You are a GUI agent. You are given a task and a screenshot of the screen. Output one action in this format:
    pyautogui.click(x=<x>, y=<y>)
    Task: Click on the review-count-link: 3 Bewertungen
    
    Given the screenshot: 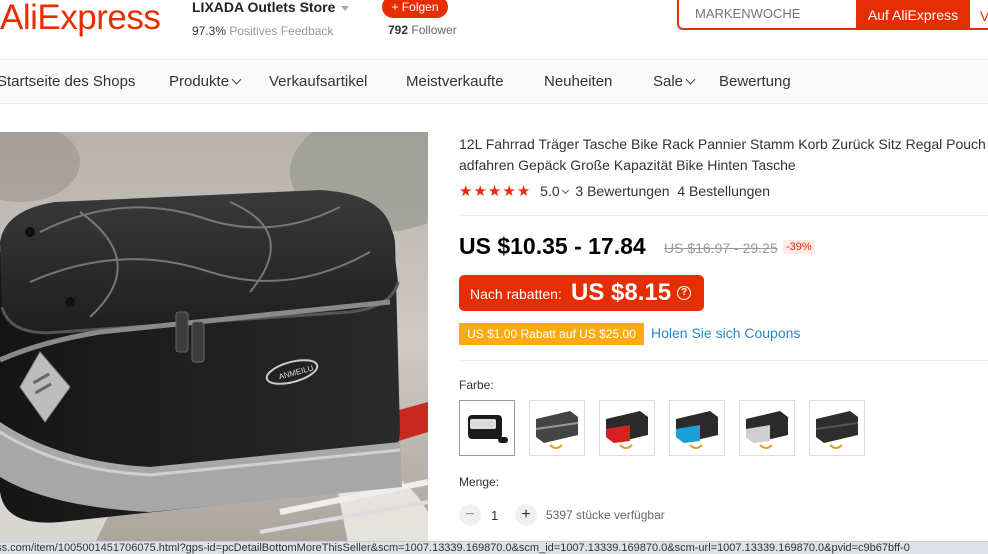 What is the action you would take?
    pyautogui.click(x=622, y=191)
    